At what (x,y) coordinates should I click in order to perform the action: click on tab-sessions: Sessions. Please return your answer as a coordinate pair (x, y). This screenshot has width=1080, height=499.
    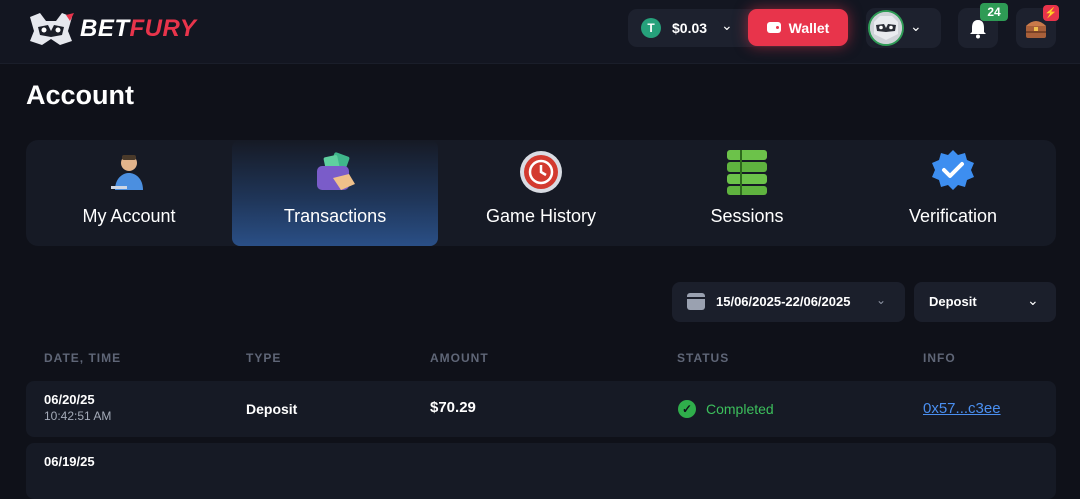
    Looking at the image, I should click on (747, 193).